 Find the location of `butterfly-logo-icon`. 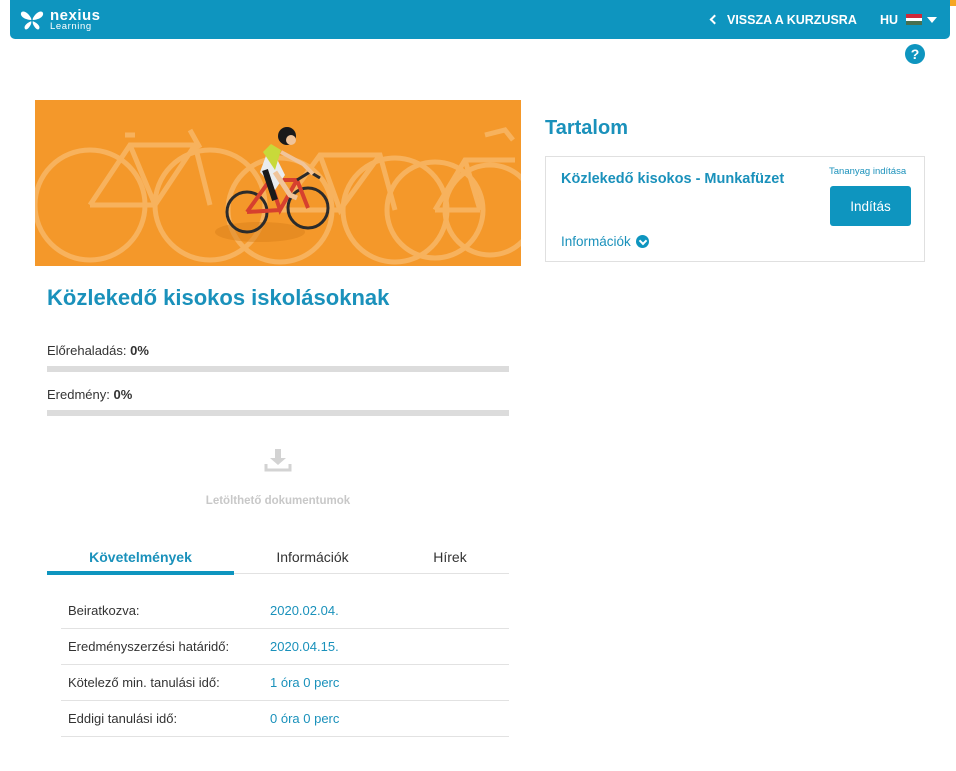

butterfly-logo-icon is located at coordinates (32, 20).